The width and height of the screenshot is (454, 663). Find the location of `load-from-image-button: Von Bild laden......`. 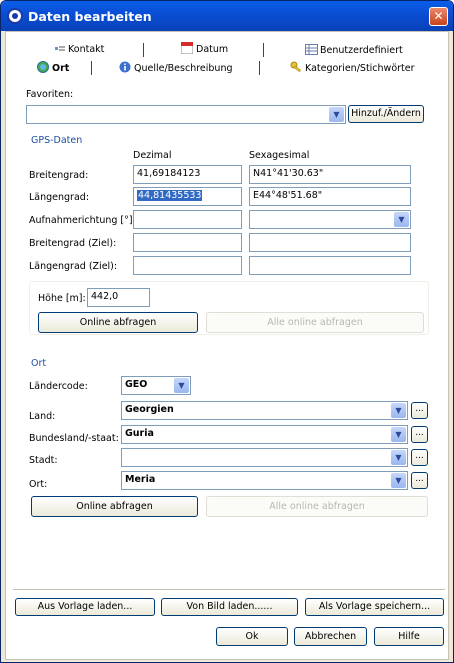

load-from-image-button: Von Bild laden...... is located at coordinates (229, 607).